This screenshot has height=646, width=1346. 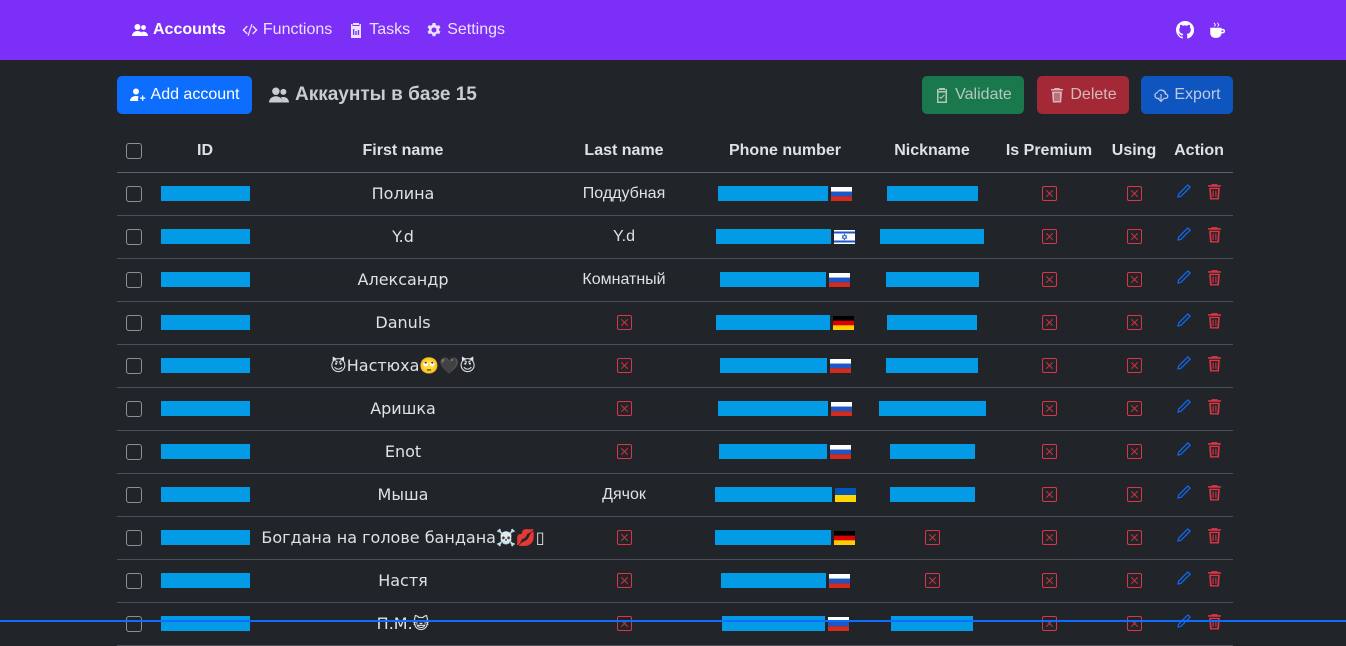 What do you see at coordinates (356, 30) in the screenshot?
I see `clipboard-icon` at bounding box center [356, 30].